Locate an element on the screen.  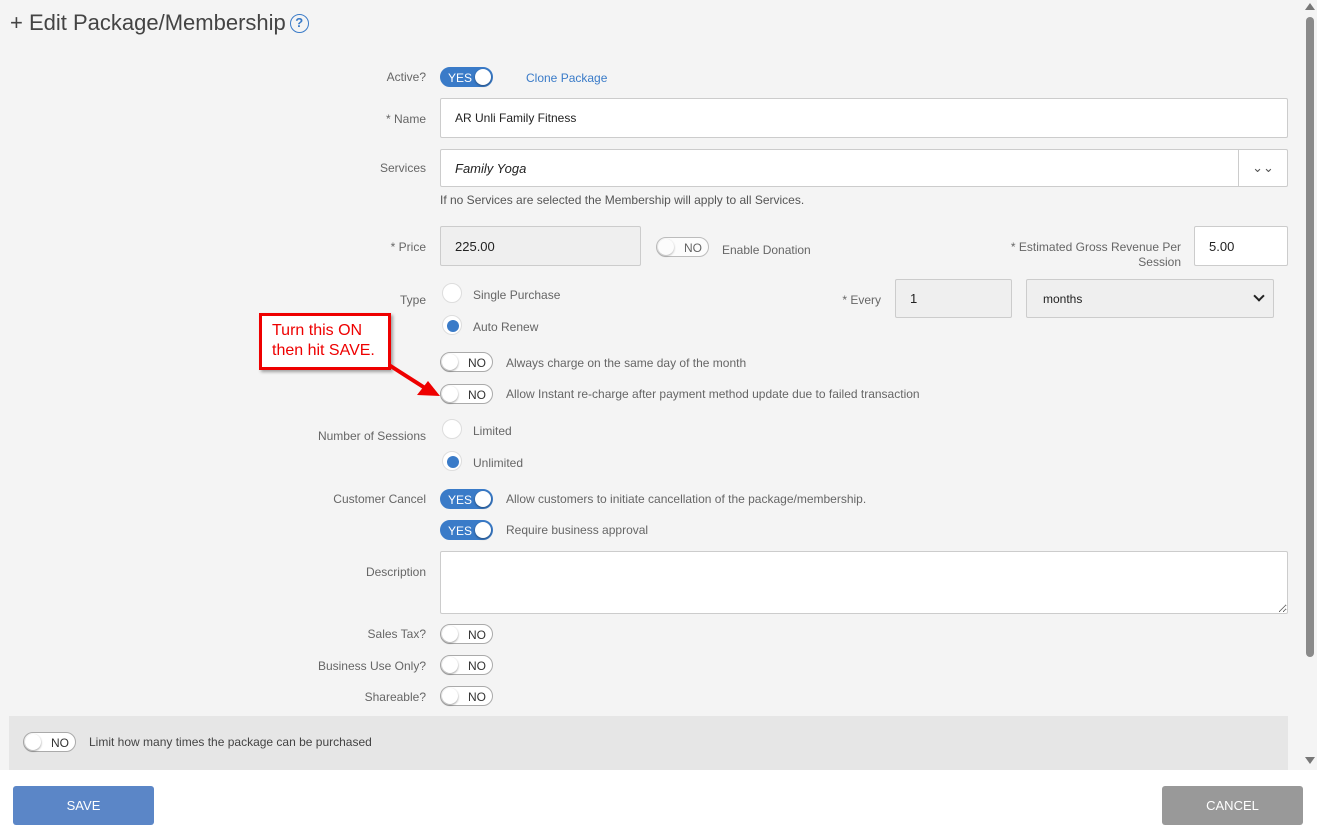
business-approval-toggle-text: YES is located at coordinates (460, 531).